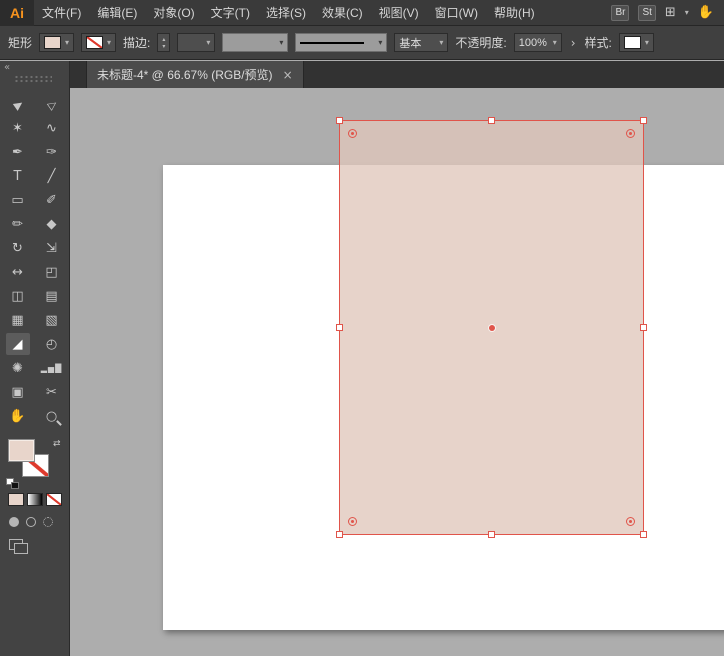 This screenshot has height=656, width=724. I want to click on stock-button: St, so click(647, 12).